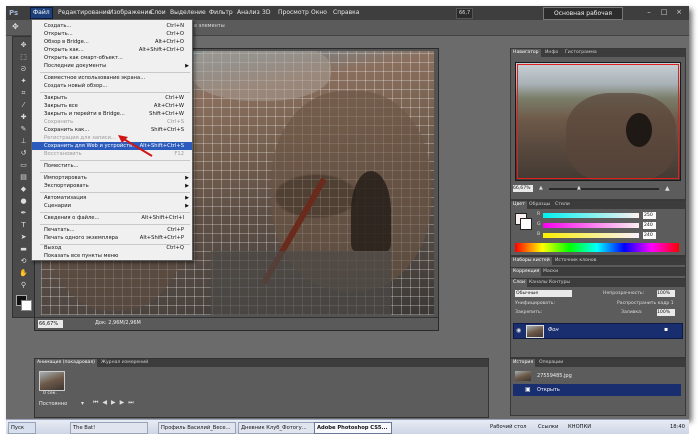 This screenshot has height=445, width=699. What do you see at coordinates (319, 13) in the screenshot?
I see `menu-window: Окно` at bounding box center [319, 13].